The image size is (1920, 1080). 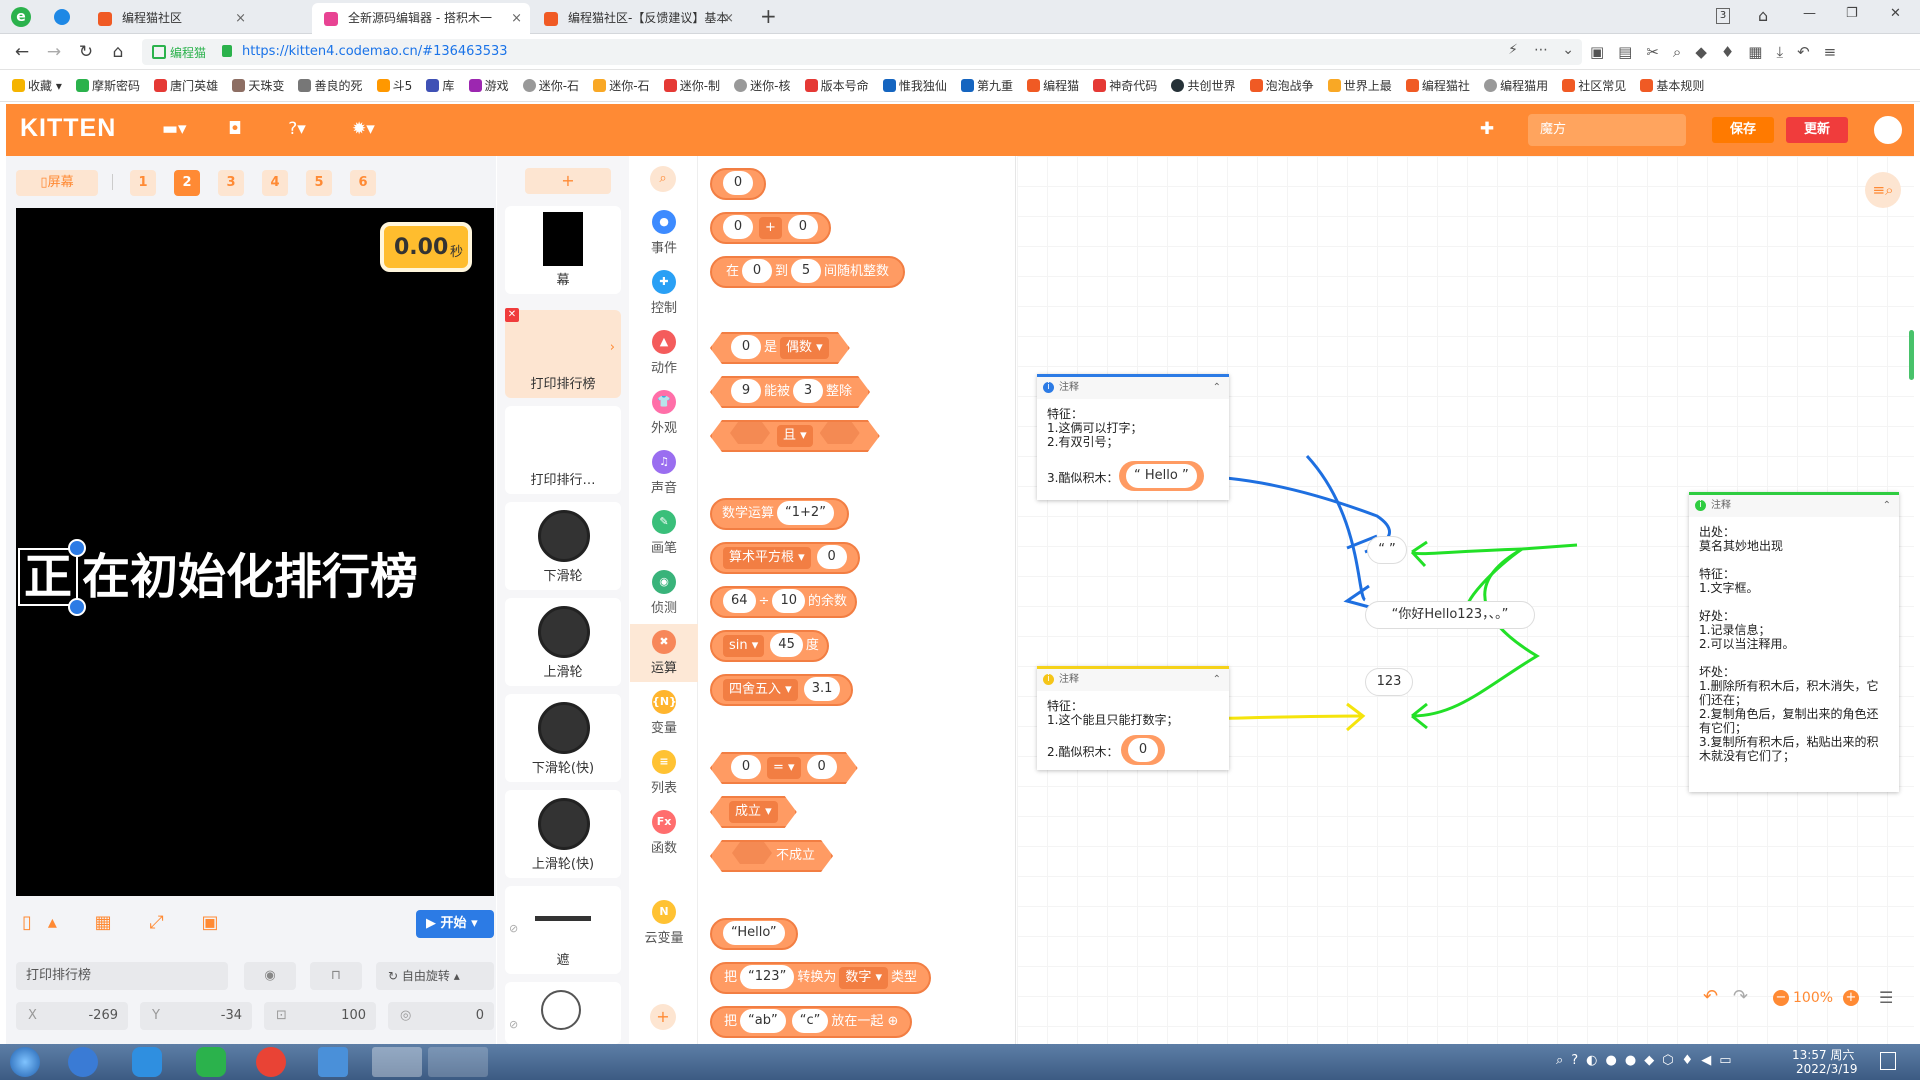 What do you see at coordinates (319, 183) in the screenshot?
I see `page-5-button: 5` at bounding box center [319, 183].